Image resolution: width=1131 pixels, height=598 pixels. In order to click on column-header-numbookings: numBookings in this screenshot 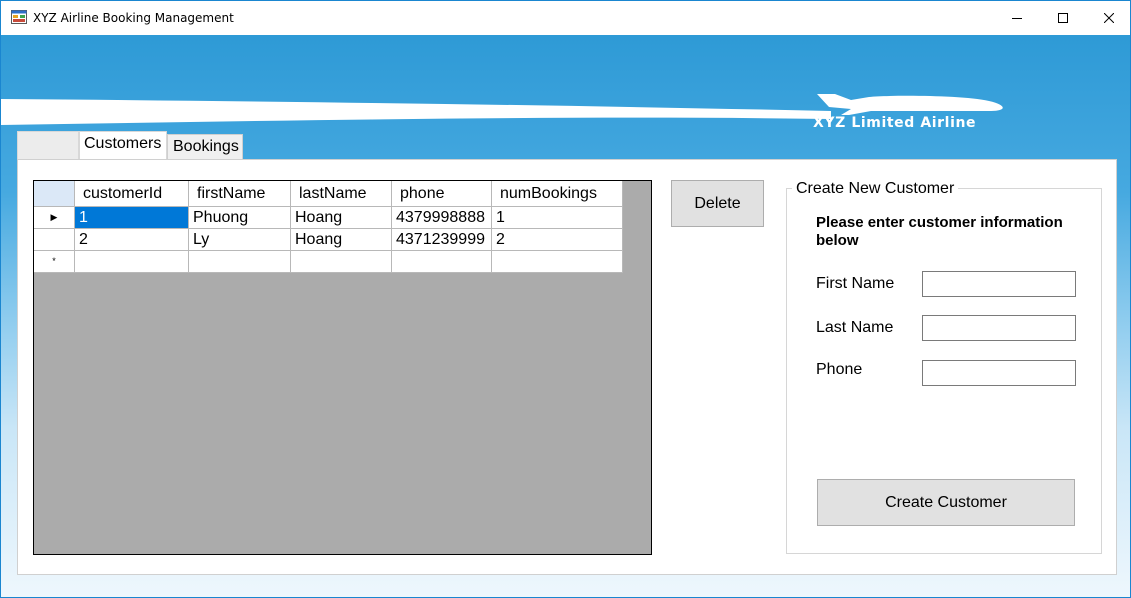, I will do `click(557, 194)`.